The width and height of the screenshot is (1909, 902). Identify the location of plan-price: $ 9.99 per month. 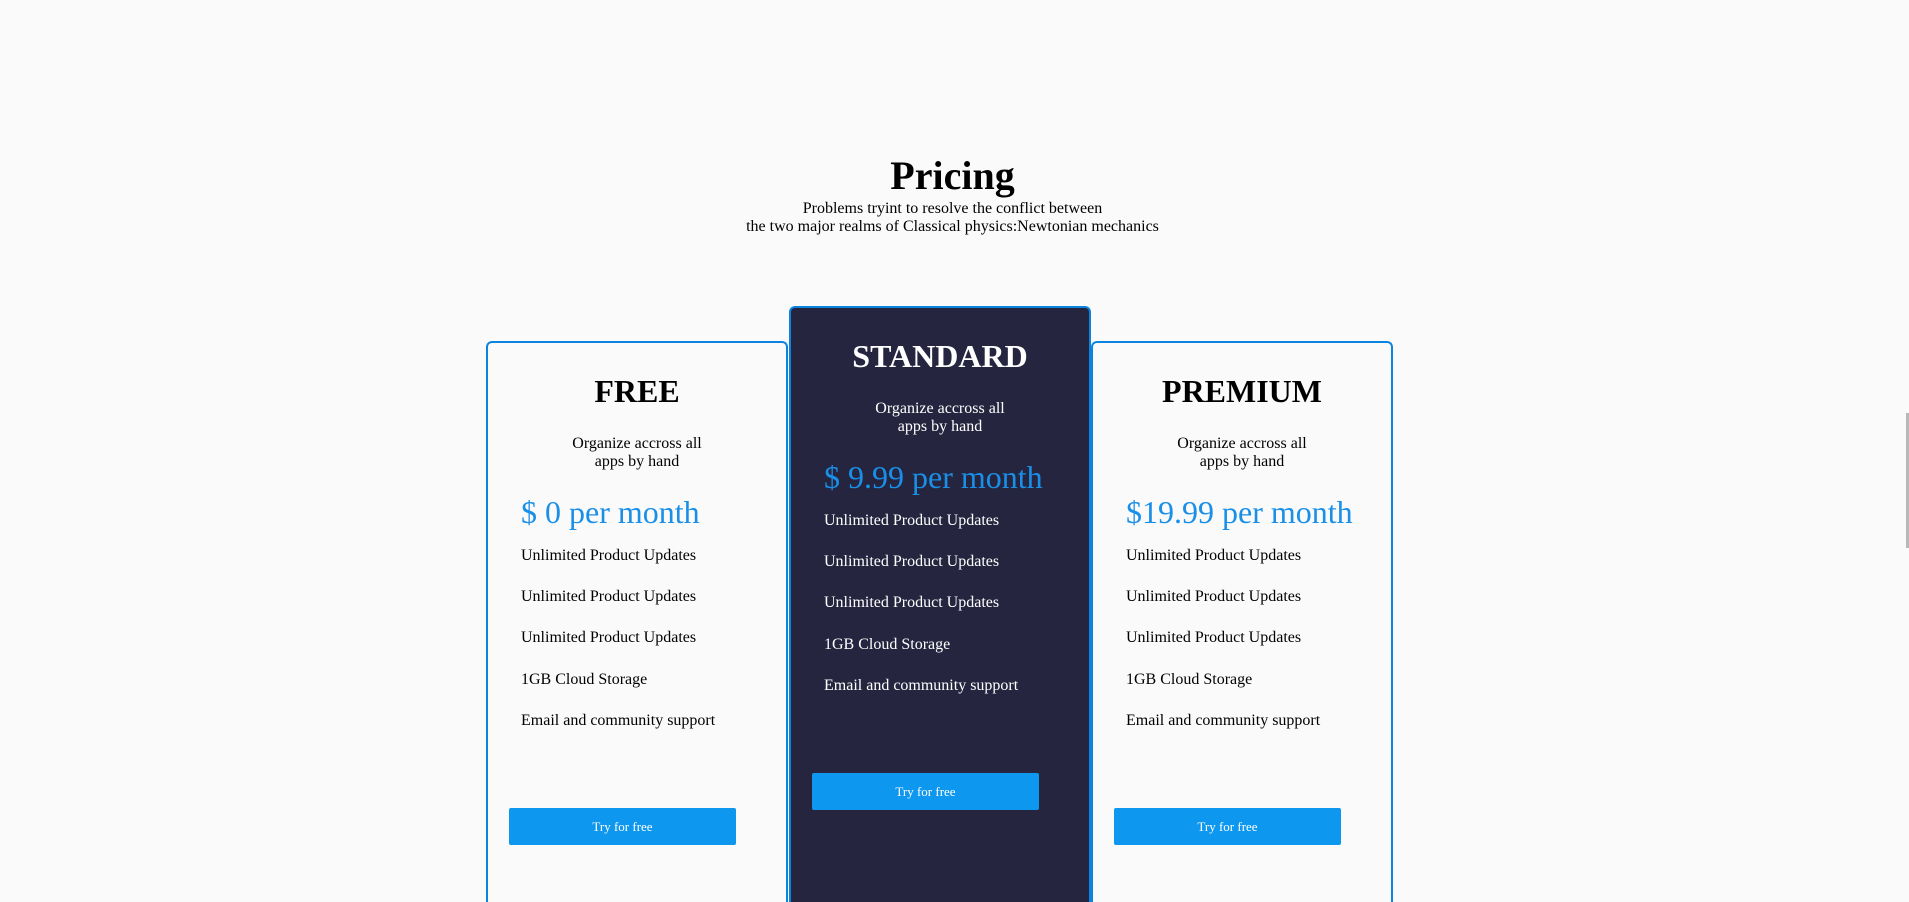
(933, 477).